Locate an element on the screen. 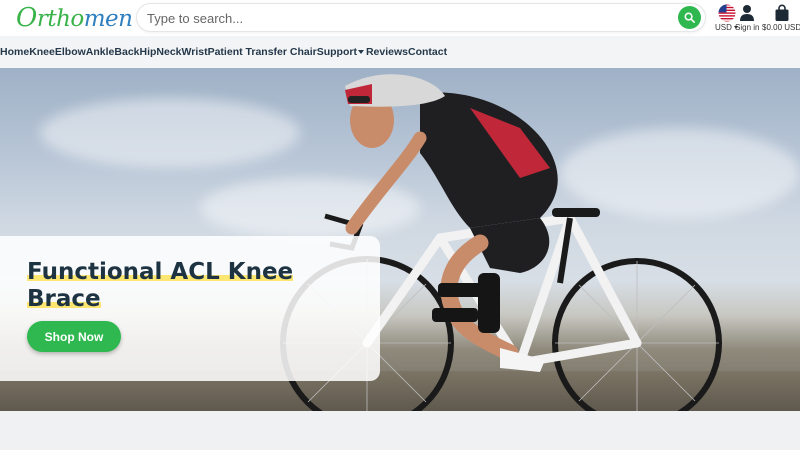 This screenshot has height=450, width=800. logo-letter-o: O is located at coordinates (26, 18).